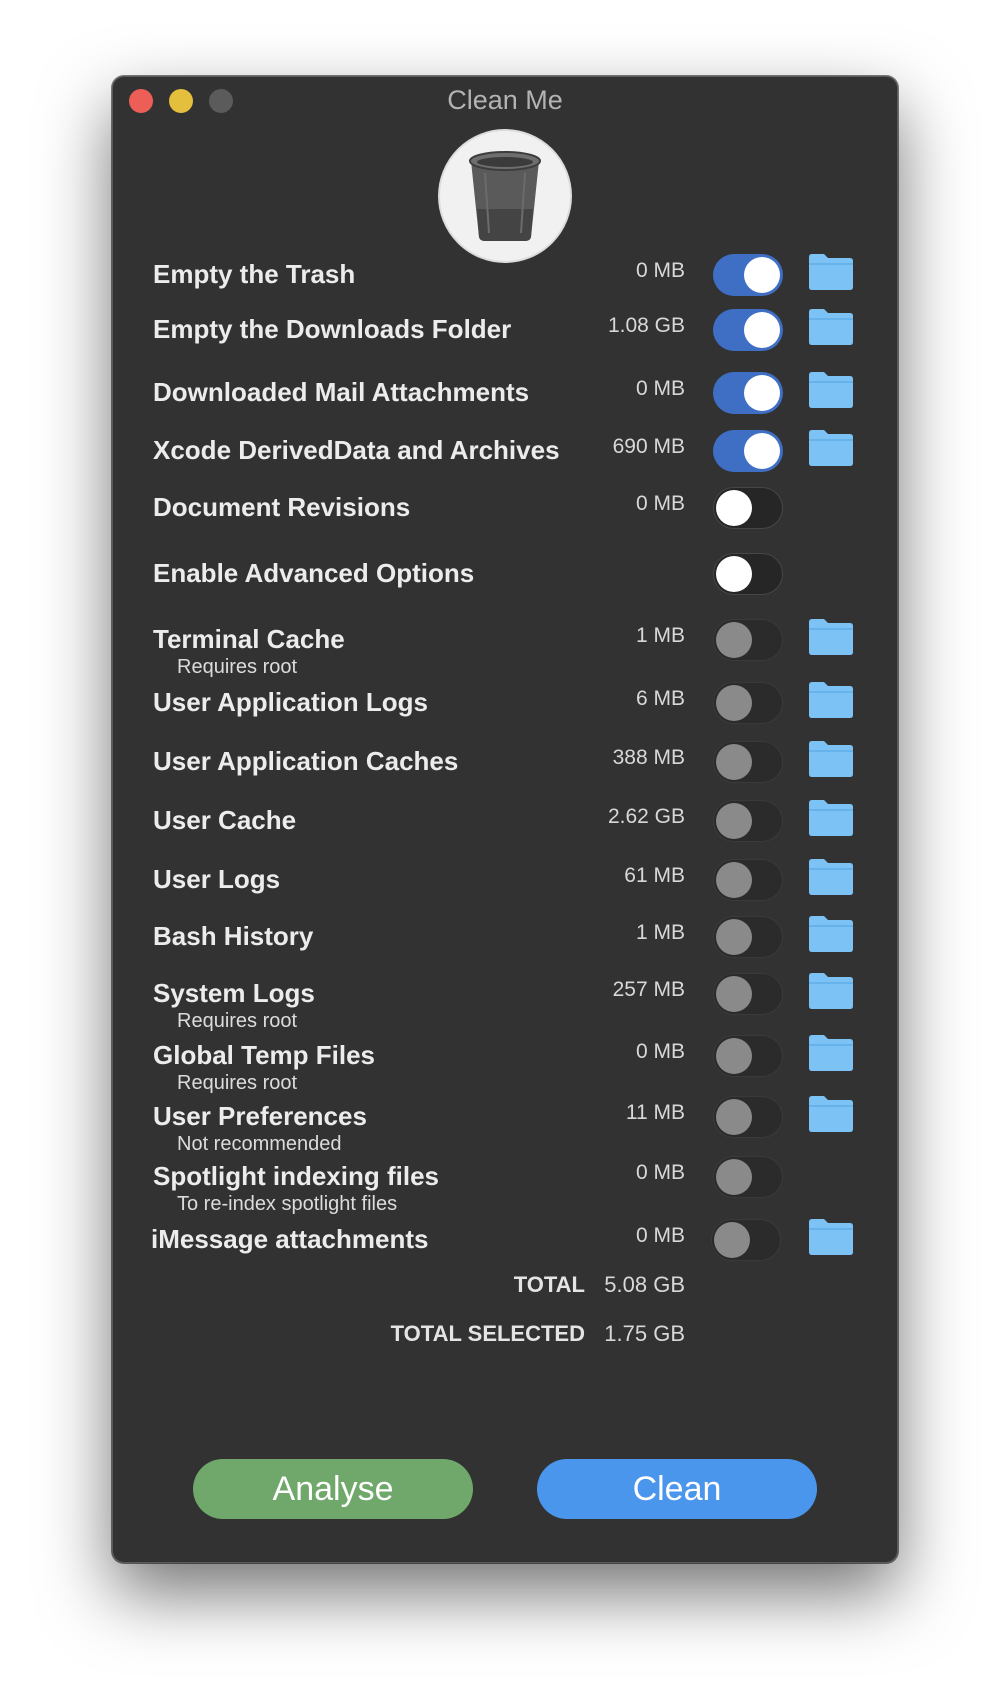 The image size is (1006, 1708). What do you see at coordinates (505, 196) in the screenshot?
I see `trash-can-icon` at bounding box center [505, 196].